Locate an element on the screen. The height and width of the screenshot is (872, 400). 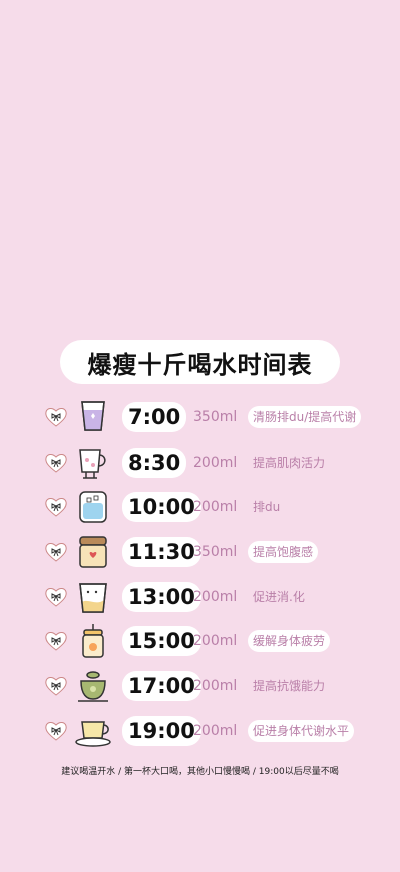
time-label: 11:30 is located at coordinates (161, 552).